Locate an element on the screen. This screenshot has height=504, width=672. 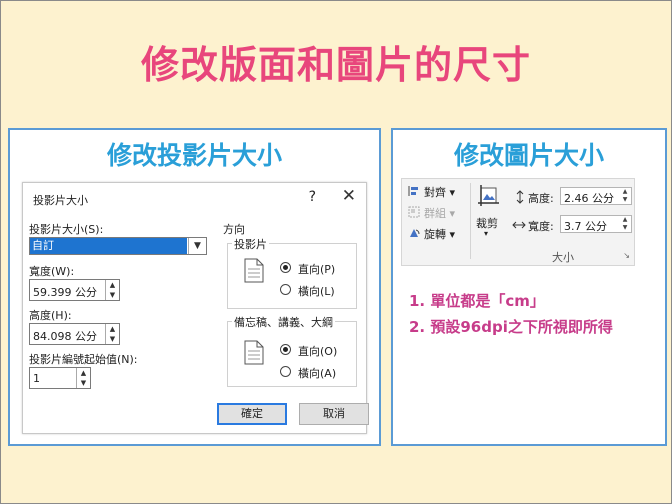
notes-group-label: 備忘稿、講義、大綱 is located at coordinates (283, 322).